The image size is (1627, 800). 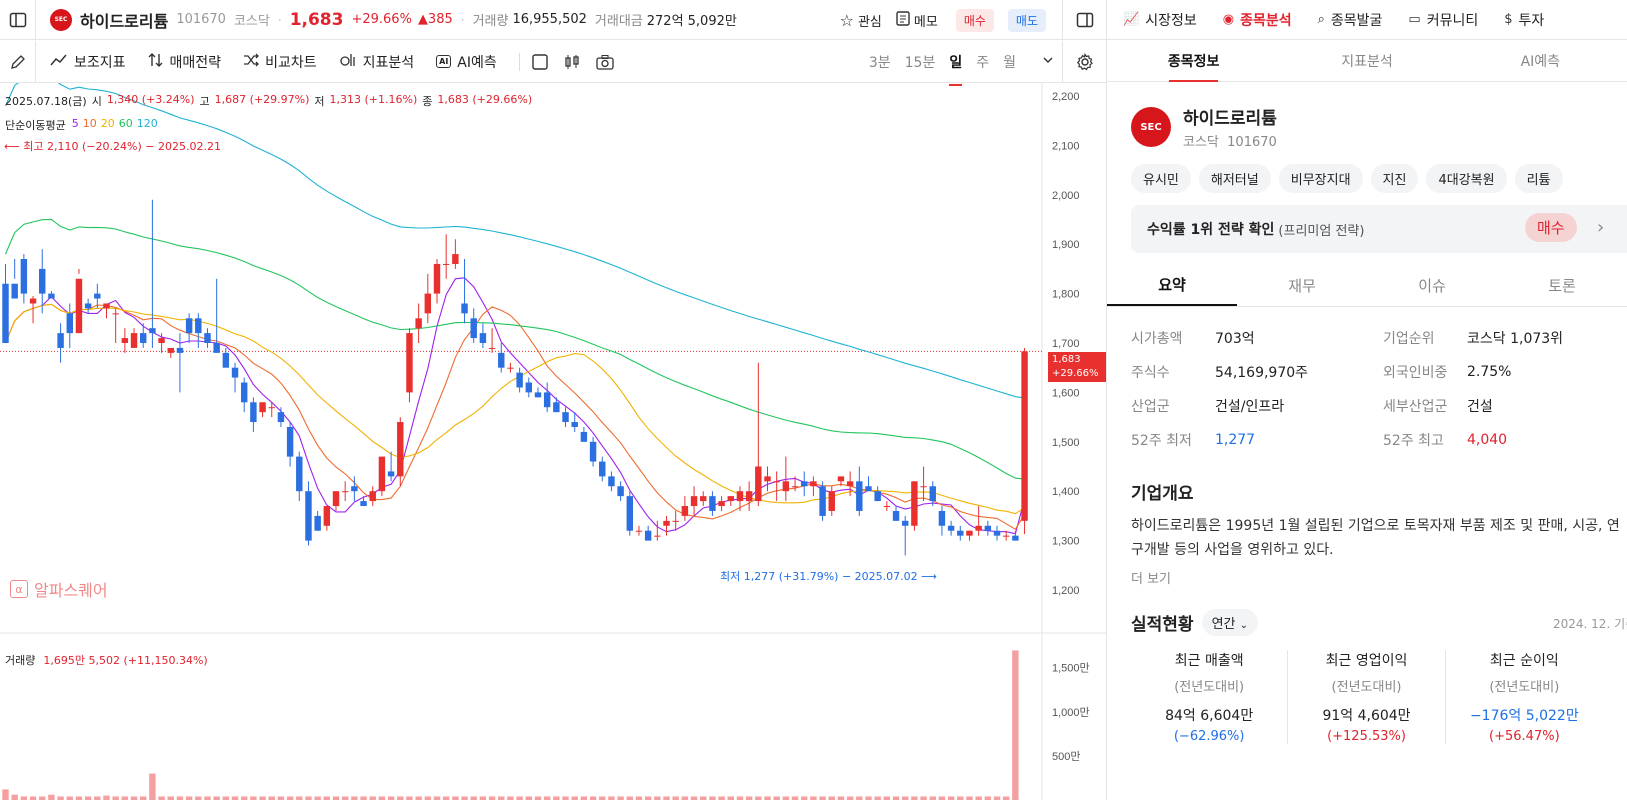 I want to click on stock-code: 101670, so click(x=201, y=19).